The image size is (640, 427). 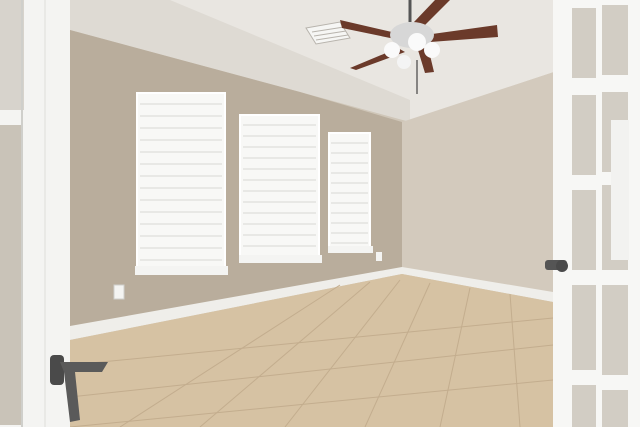 I want to click on window-left, so click(x=181, y=183).